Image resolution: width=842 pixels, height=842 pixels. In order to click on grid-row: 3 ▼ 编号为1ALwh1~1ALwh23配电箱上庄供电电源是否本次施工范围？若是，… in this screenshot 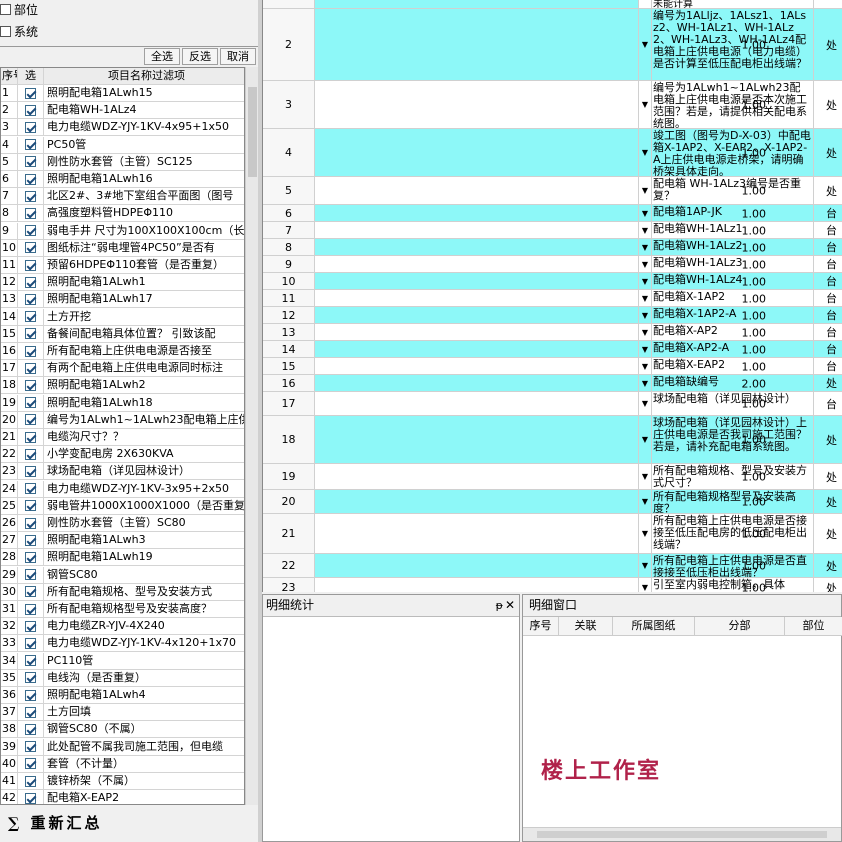, I will do `click(552, 105)`.